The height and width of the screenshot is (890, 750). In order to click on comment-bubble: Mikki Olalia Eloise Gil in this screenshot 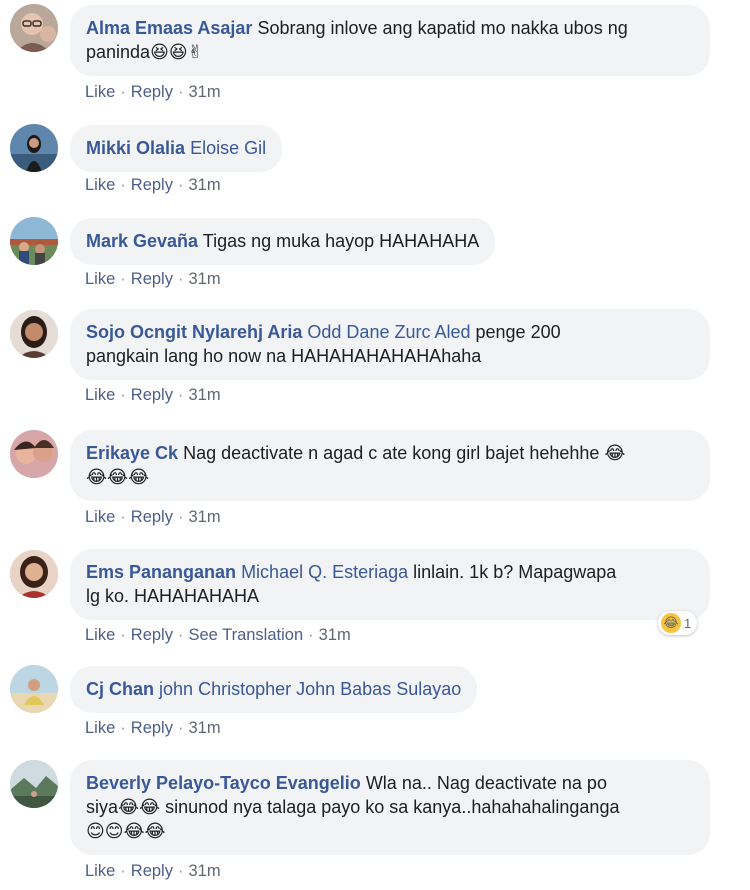, I will do `click(176, 148)`.